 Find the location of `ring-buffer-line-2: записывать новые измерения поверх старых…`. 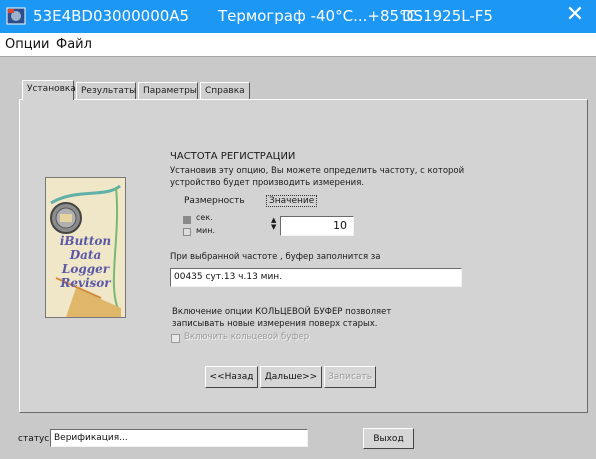

ring-buffer-line-2: записывать новые измерения поверх старых… is located at coordinates (275, 324).